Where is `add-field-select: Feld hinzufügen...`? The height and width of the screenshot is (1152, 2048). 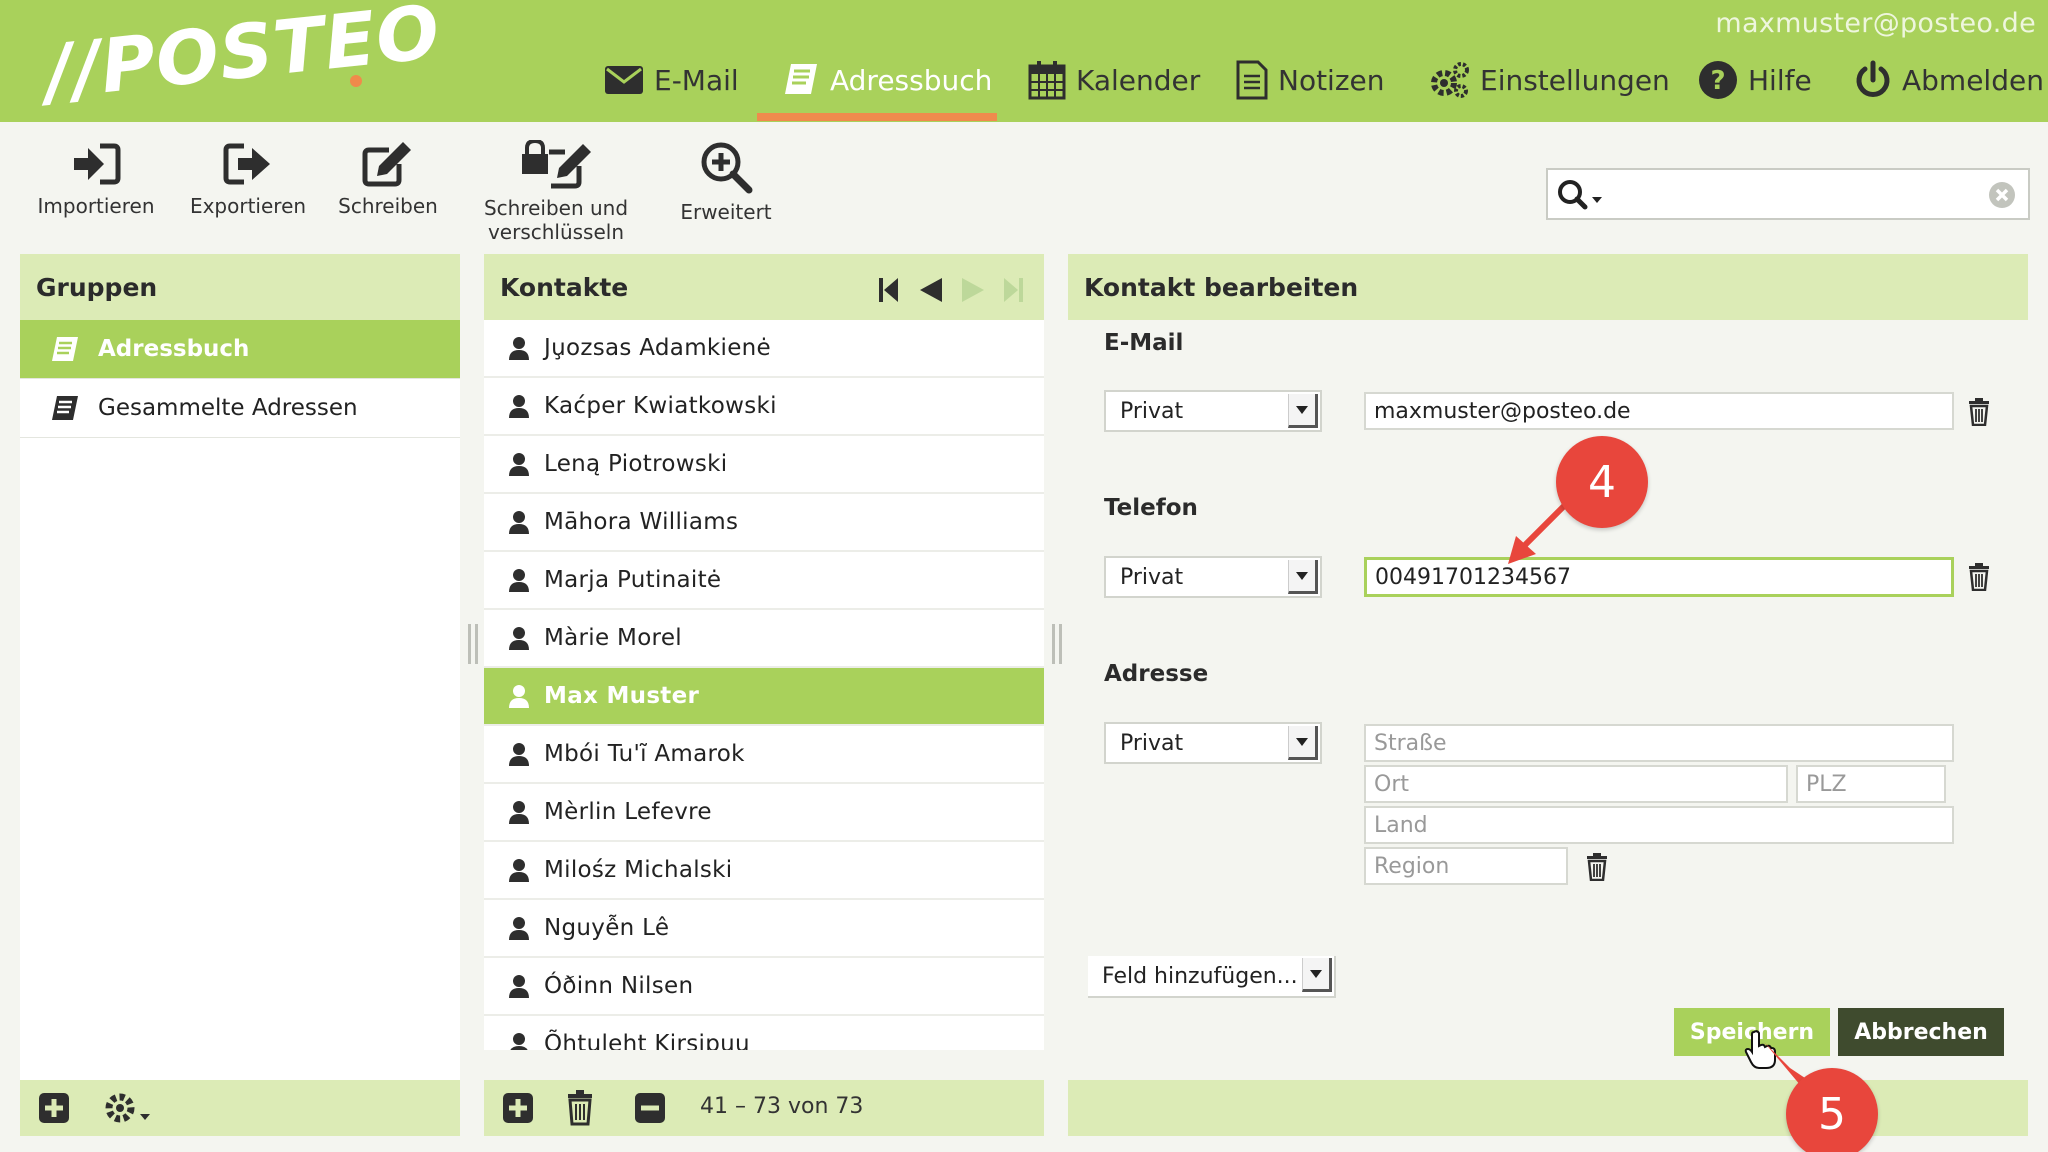 add-field-select: Feld hinzufügen... is located at coordinates (1212, 977).